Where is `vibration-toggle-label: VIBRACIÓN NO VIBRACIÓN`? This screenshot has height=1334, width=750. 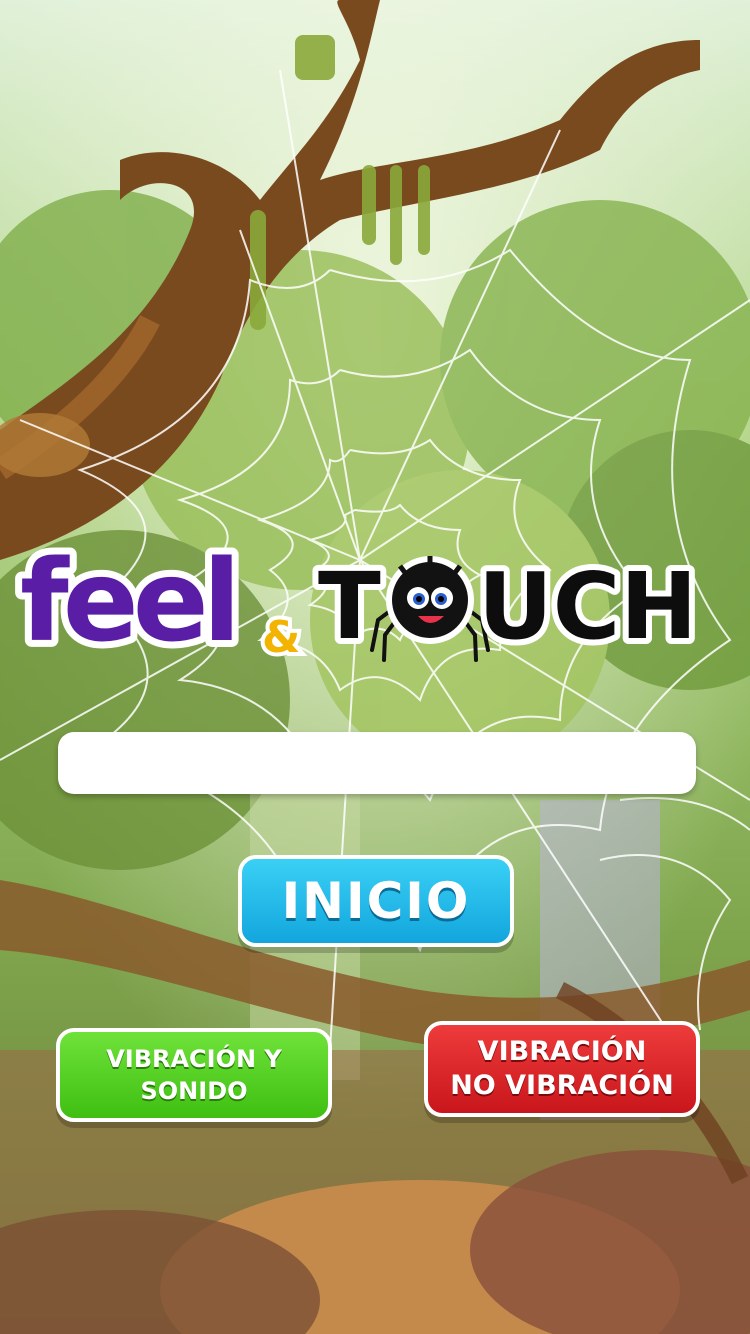 vibration-toggle-label: VIBRACIÓN NO VIBRACIÓN is located at coordinates (562, 1069).